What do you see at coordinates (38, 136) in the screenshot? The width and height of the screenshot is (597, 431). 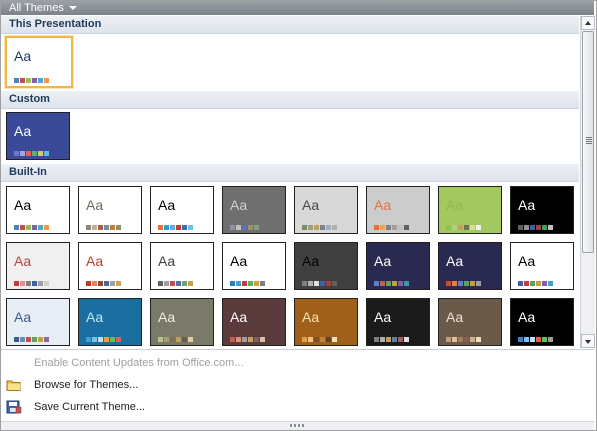 I see `theme-tile-custom: Aa` at bounding box center [38, 136].